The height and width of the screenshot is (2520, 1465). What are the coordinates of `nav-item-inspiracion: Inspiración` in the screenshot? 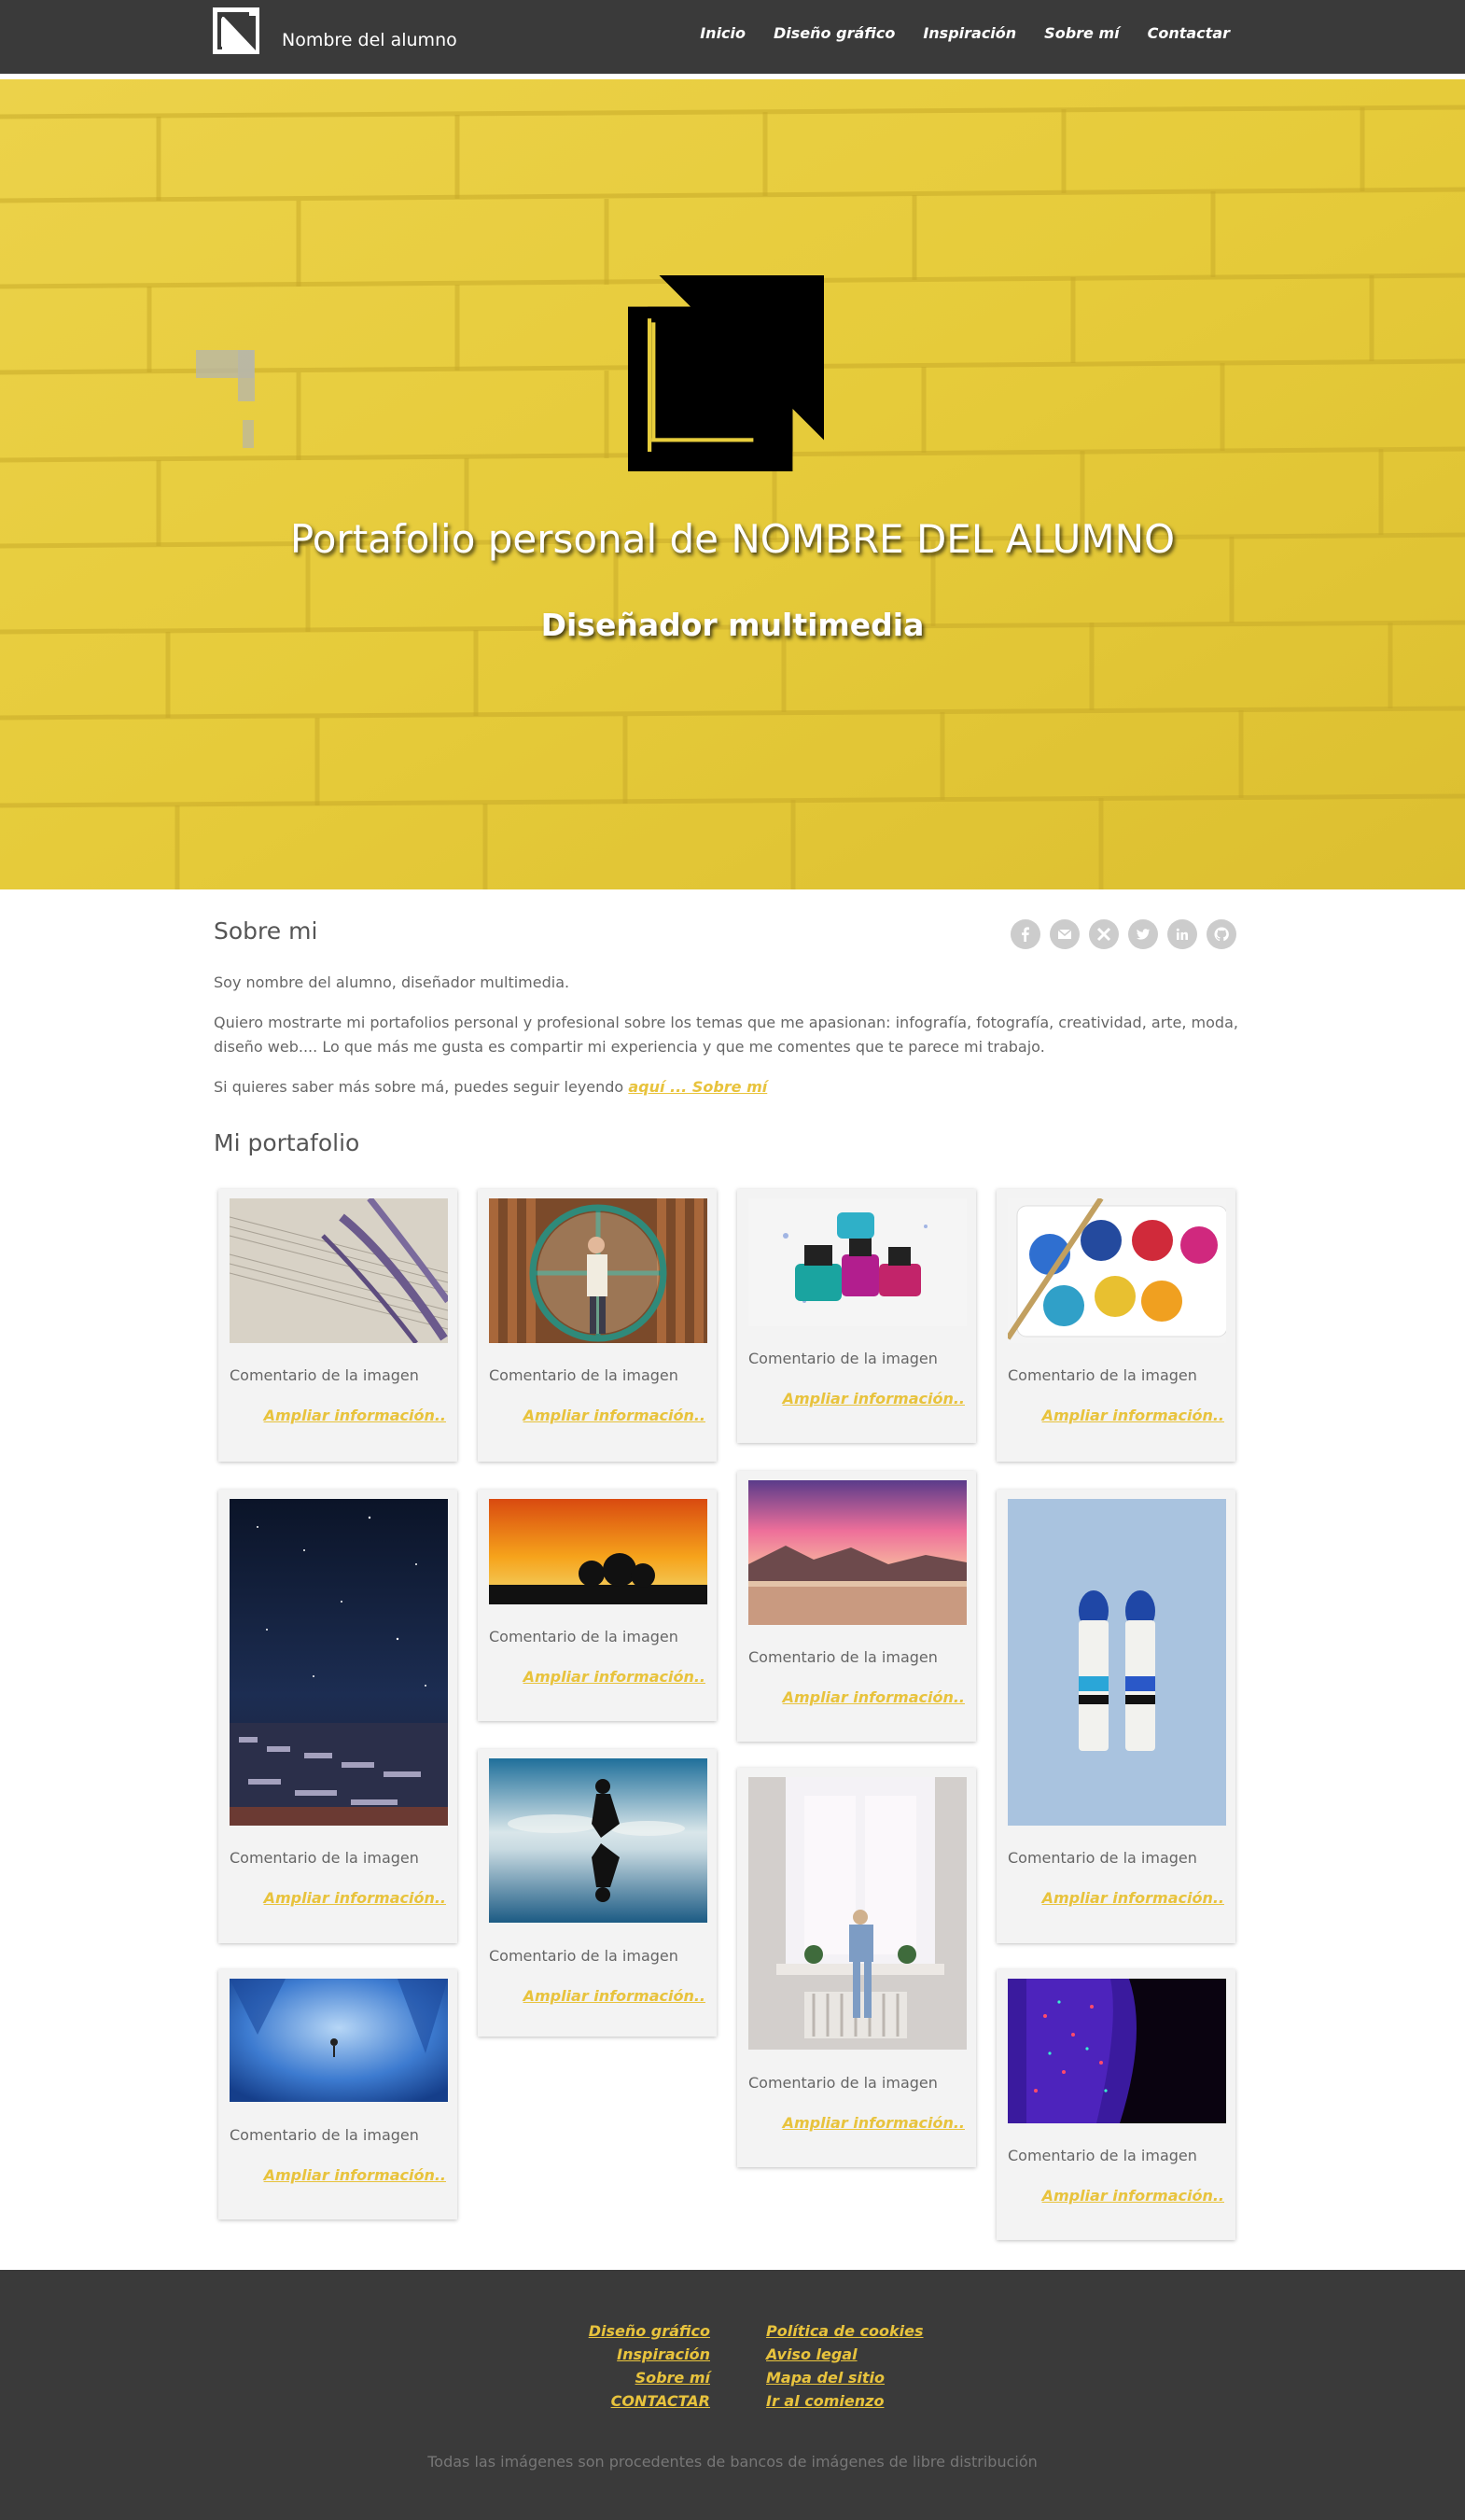 It's located at (970, 33).